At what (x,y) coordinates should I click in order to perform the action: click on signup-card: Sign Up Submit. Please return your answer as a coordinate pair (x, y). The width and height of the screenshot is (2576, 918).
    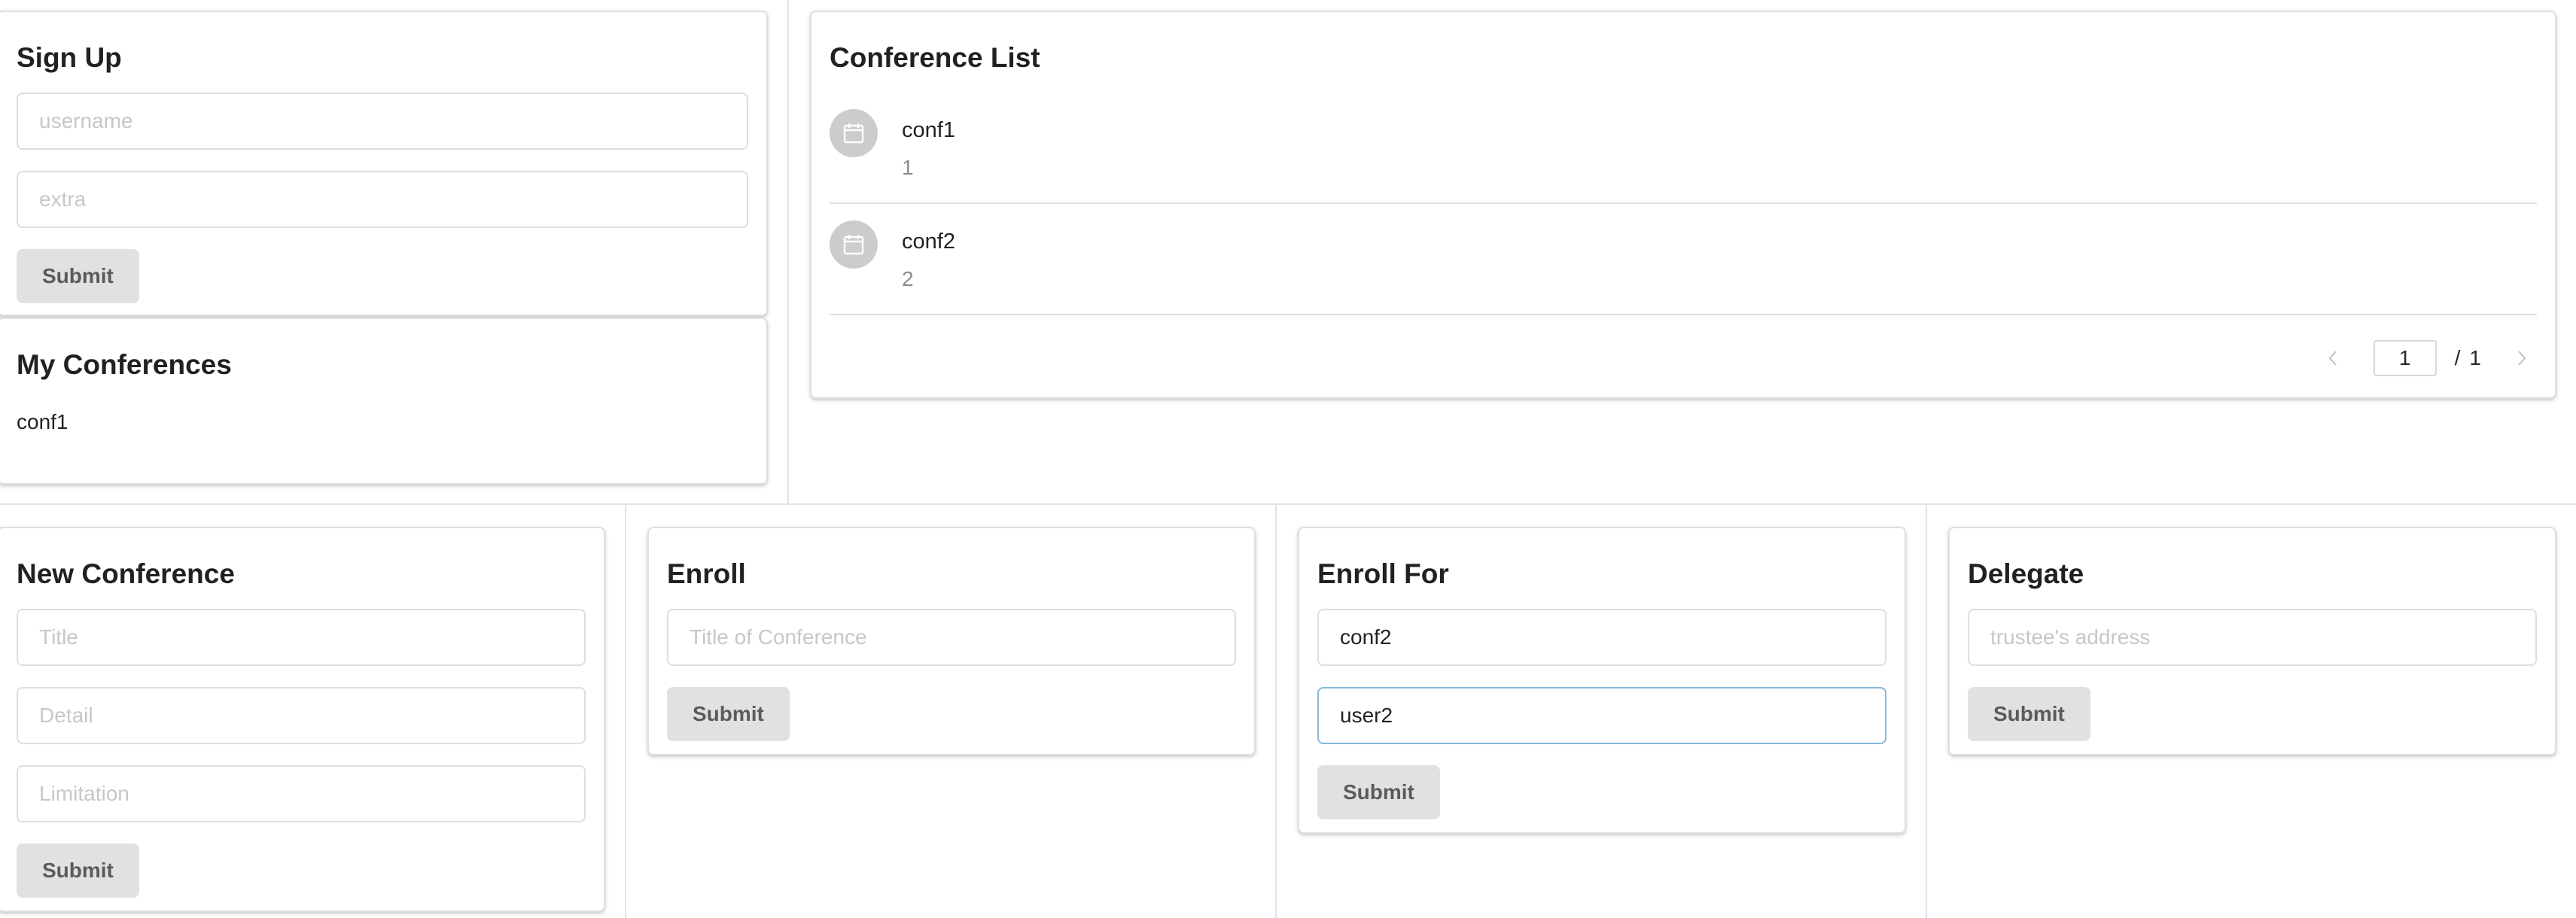
    Looking at the image, I should click on (384, 163).